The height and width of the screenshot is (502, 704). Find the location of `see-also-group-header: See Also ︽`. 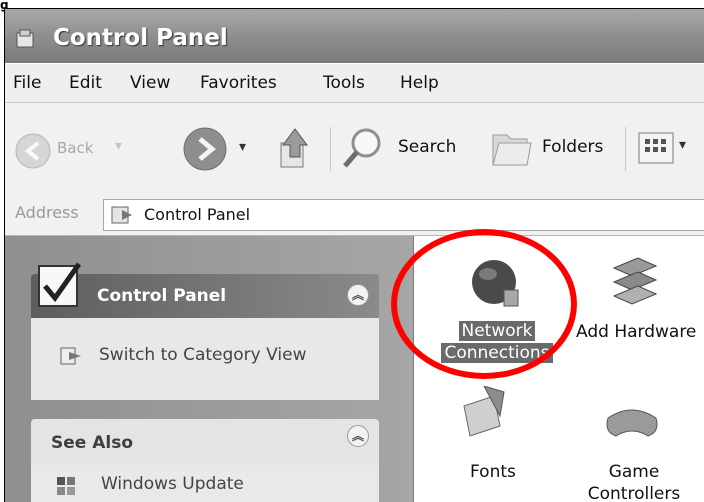

see-also-group-header: See Also ︽ is located at coordinates (205, 442).